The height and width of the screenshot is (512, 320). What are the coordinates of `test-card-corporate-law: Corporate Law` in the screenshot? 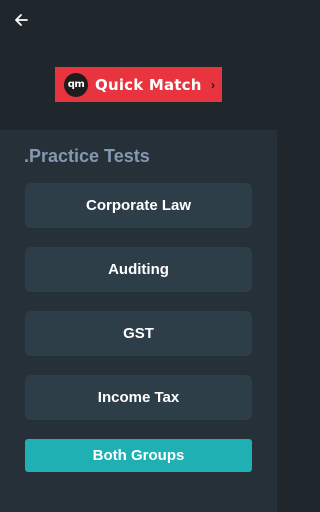 It's located at (138, 205).